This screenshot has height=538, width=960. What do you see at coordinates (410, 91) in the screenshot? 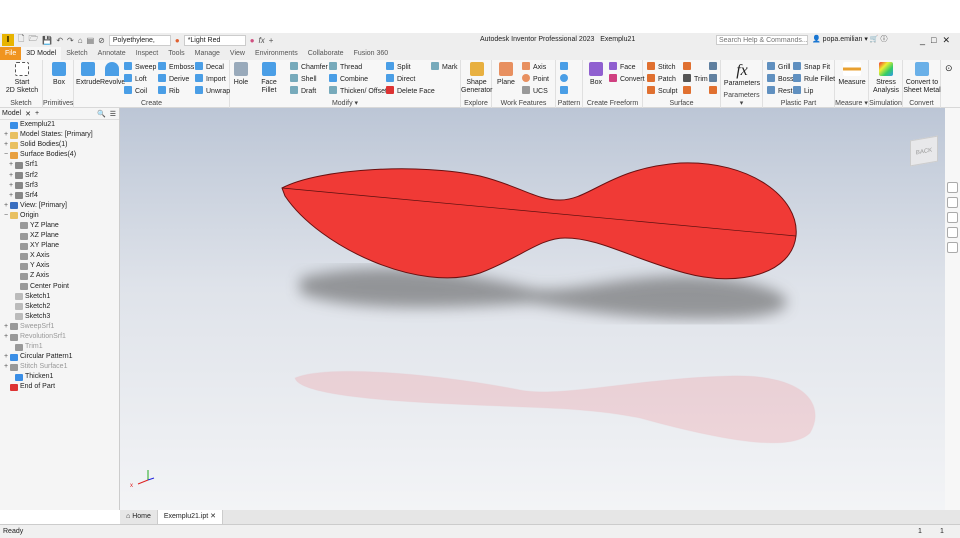
I see `delete-face-button: Delete Face` at bounding box center [410, 91].